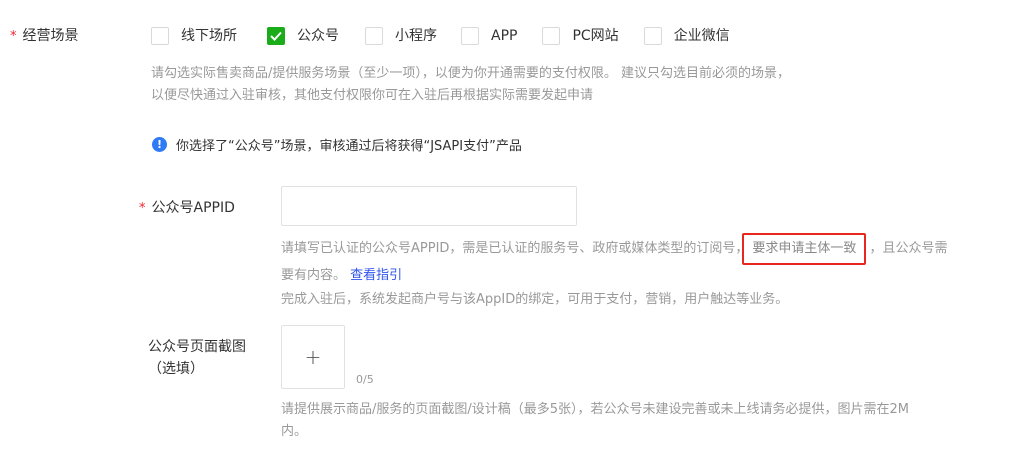 Image resolution: width=1020 pixels, height=474 pixels. What do you see at coordinates (701, 36) in the screenshot?
I see `checkbox-label: 企业微信` at bounding box center [701, 36].